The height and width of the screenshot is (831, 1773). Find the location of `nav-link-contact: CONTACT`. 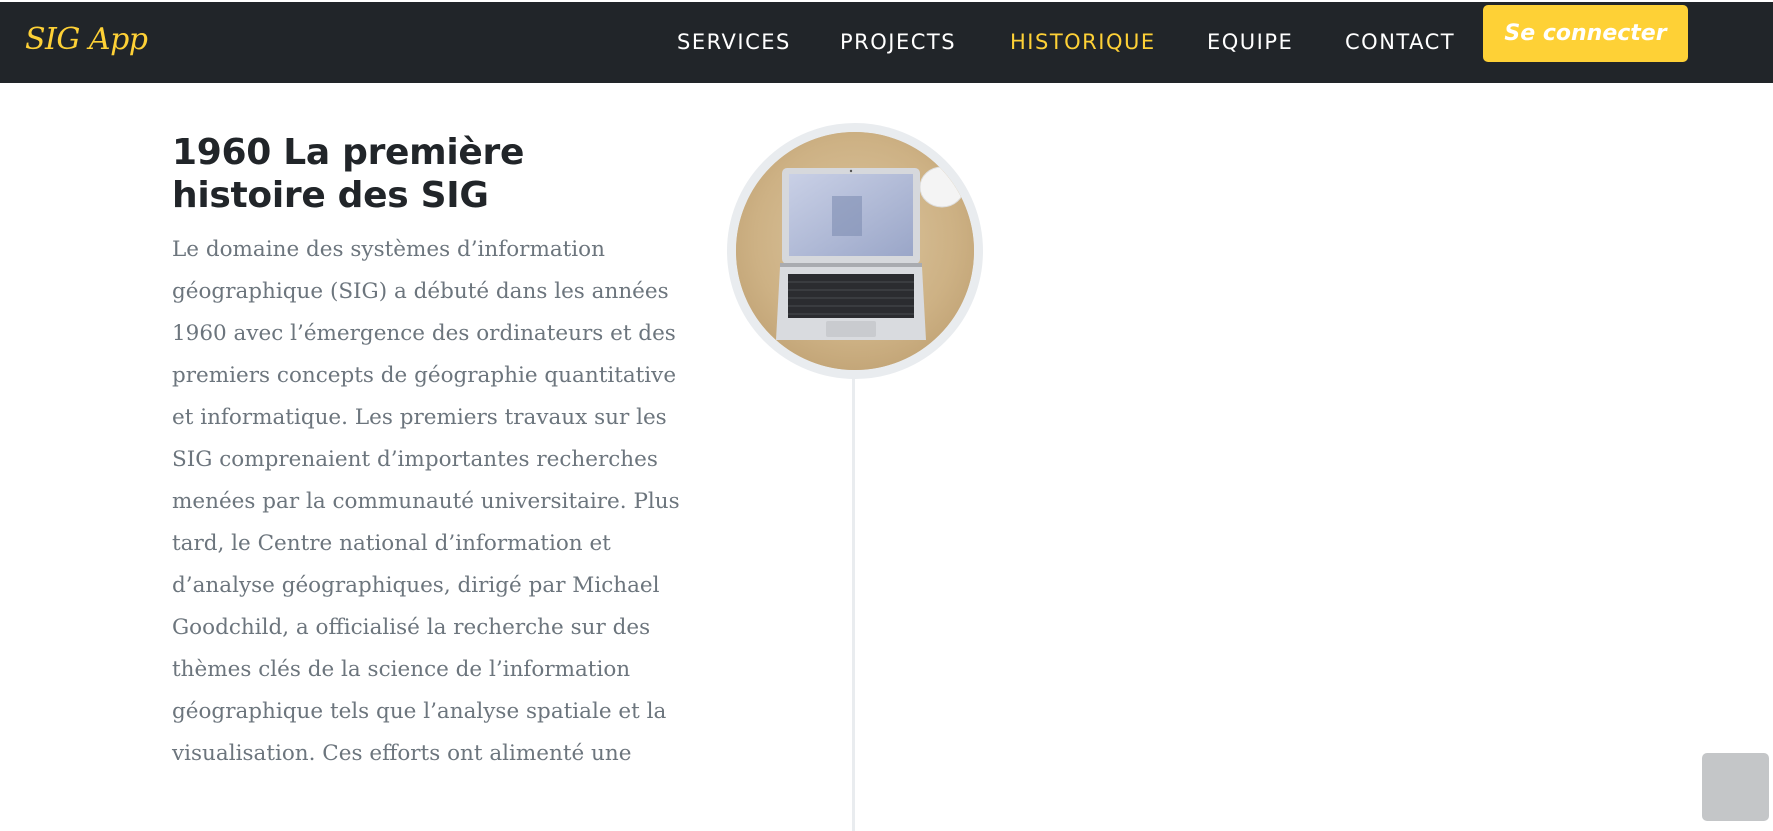

nav-link-contact: CONTACT is located at coordinates (1400, 42).